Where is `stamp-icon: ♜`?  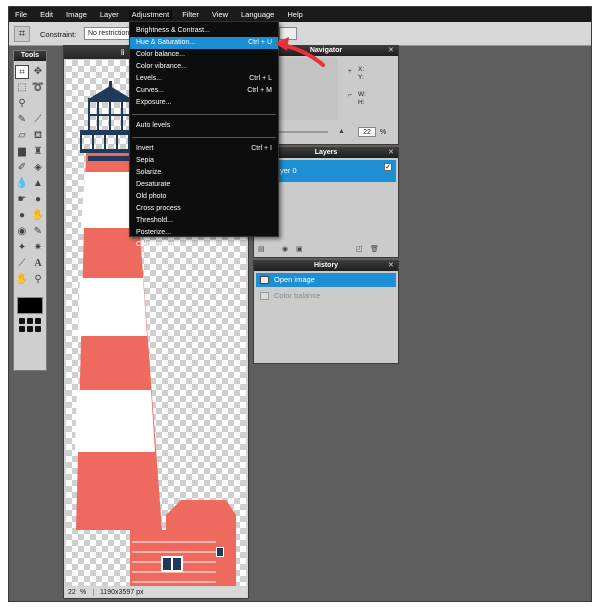 stamp-icon: ♜ is located at coordinates (38, 152).